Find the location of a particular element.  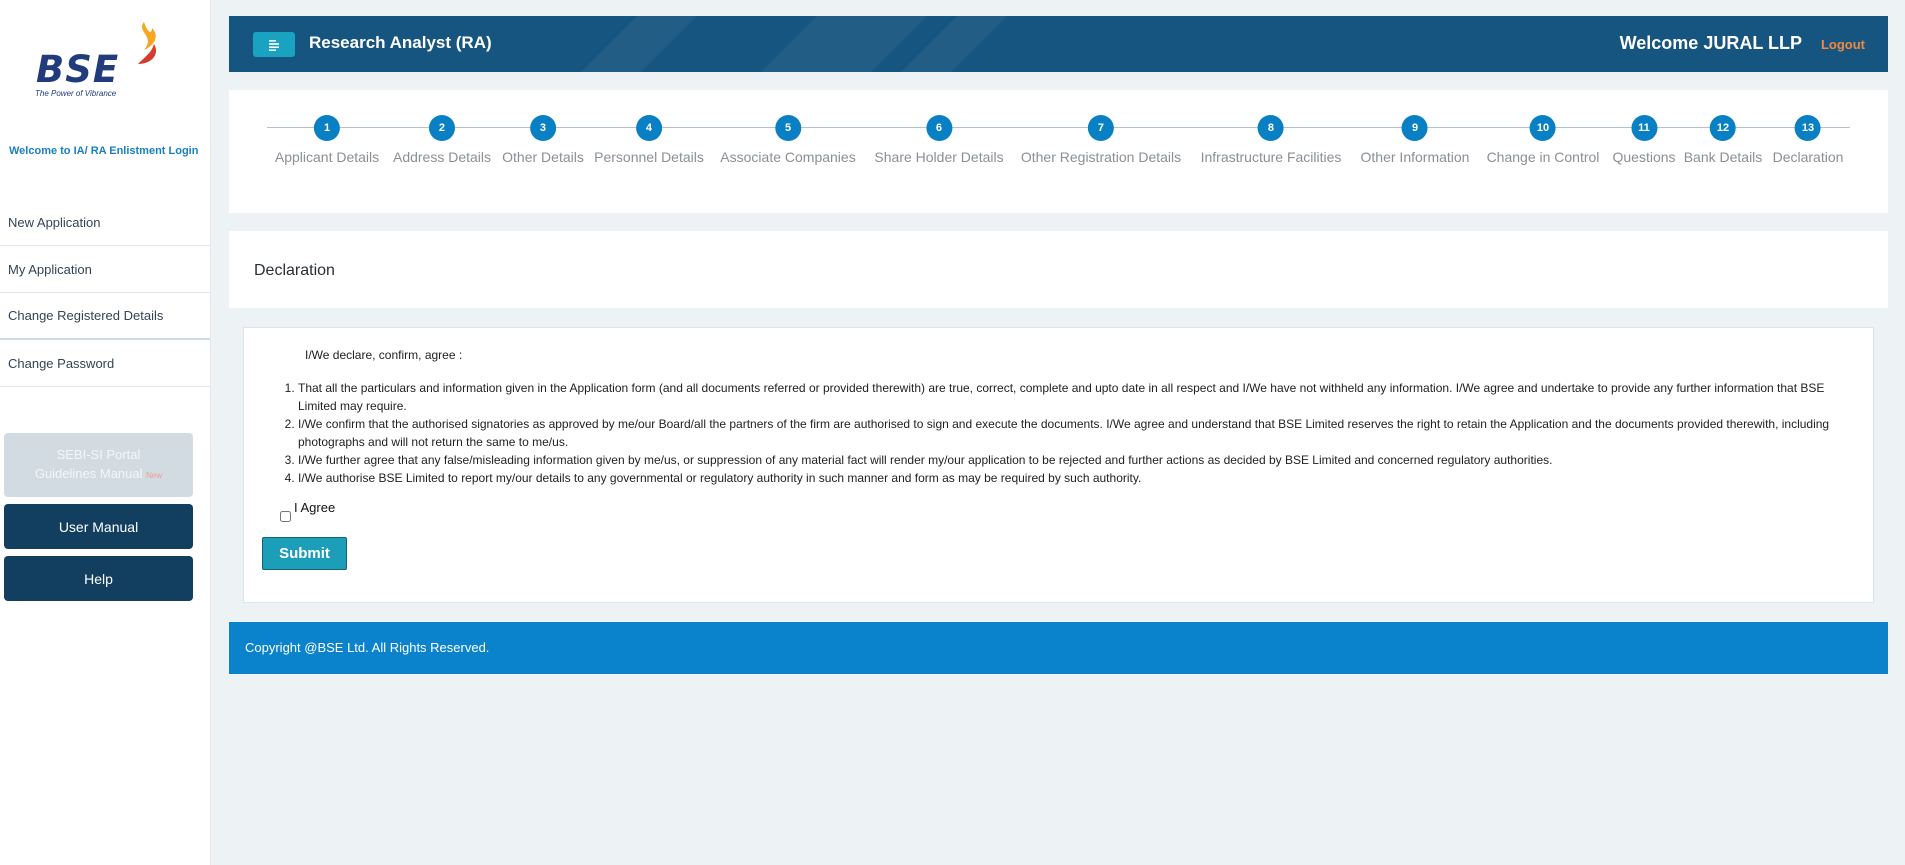

sidebar-item-label: My Application is located at coordinates (50, 269).